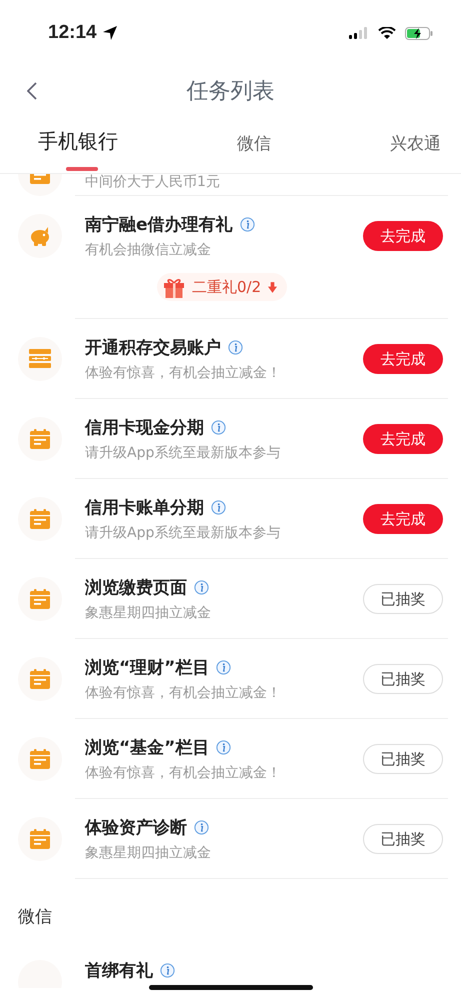  Describe the element at coordinates (136, 828) in the screenshot. I see `task-title: 体验资产诊断` at that location.